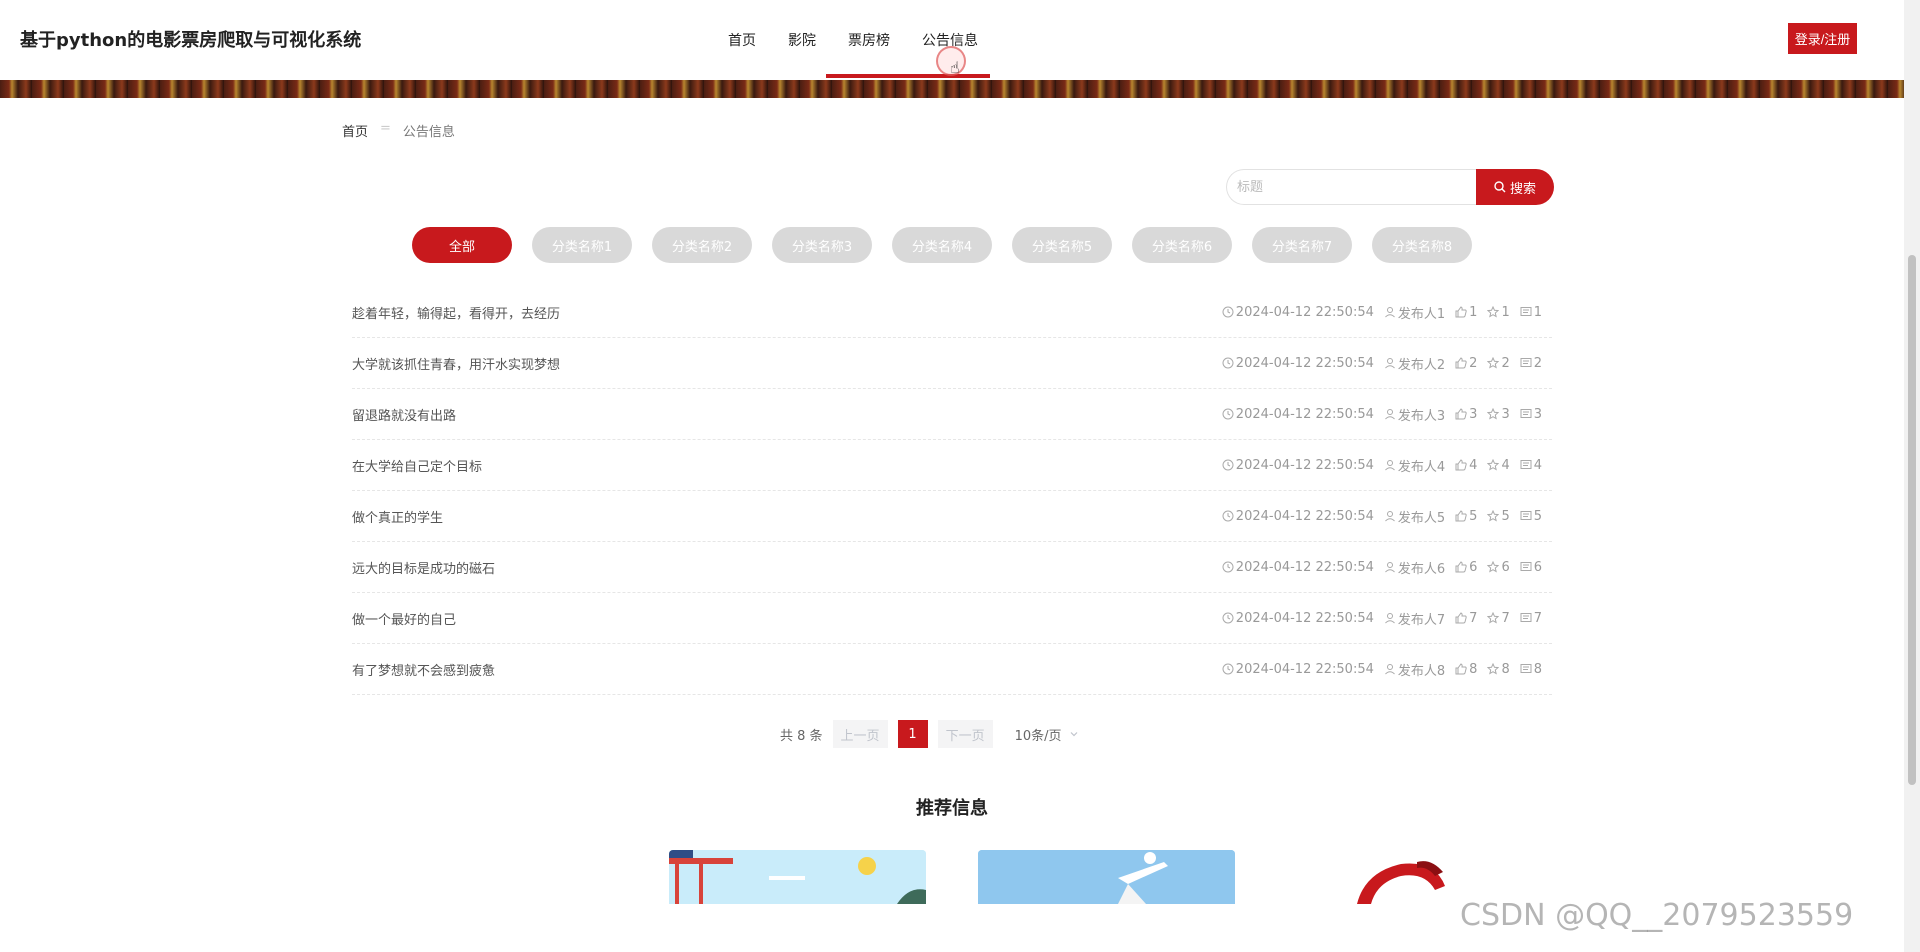  I want to click on login-register-button: 登录/注册, so click(1822, 38).